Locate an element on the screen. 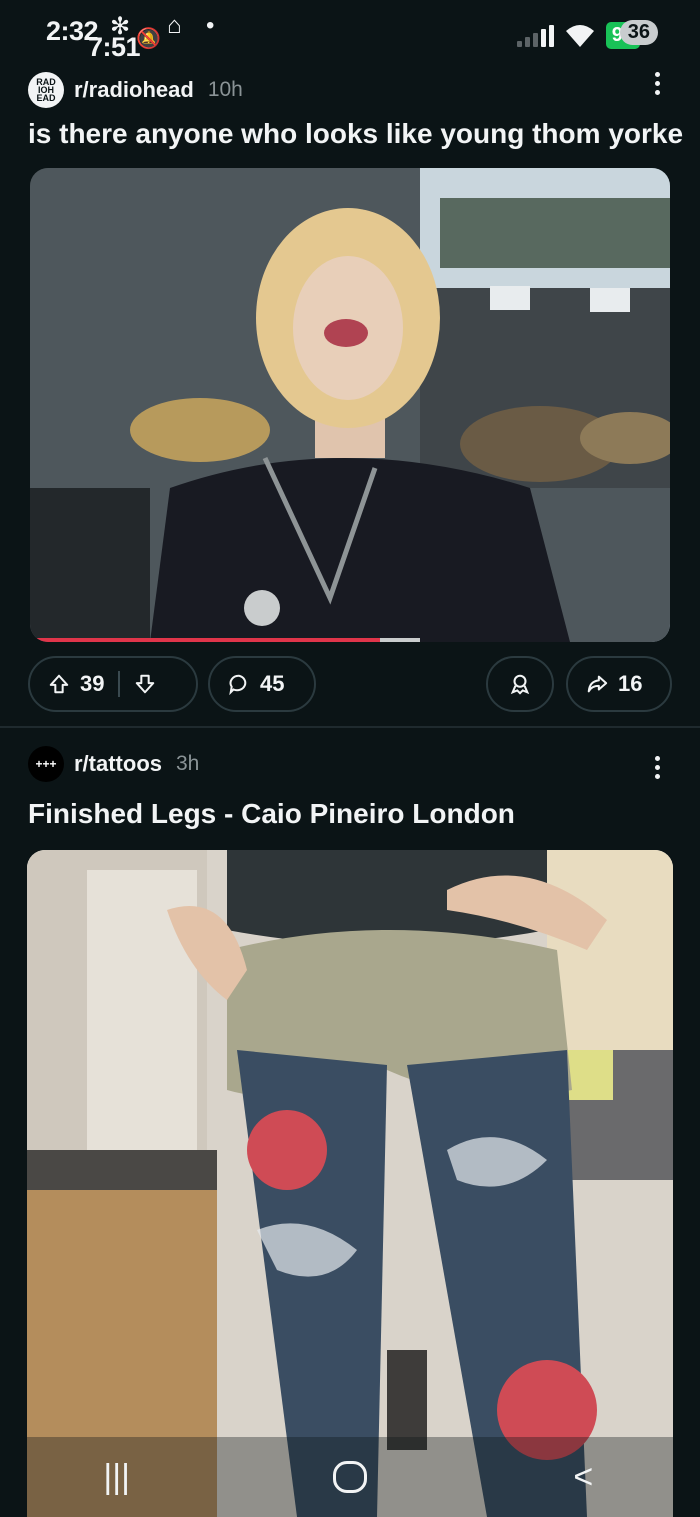 This screenshot has width=700, height=1517. downvote-icon is located at coordinates (145, 684).